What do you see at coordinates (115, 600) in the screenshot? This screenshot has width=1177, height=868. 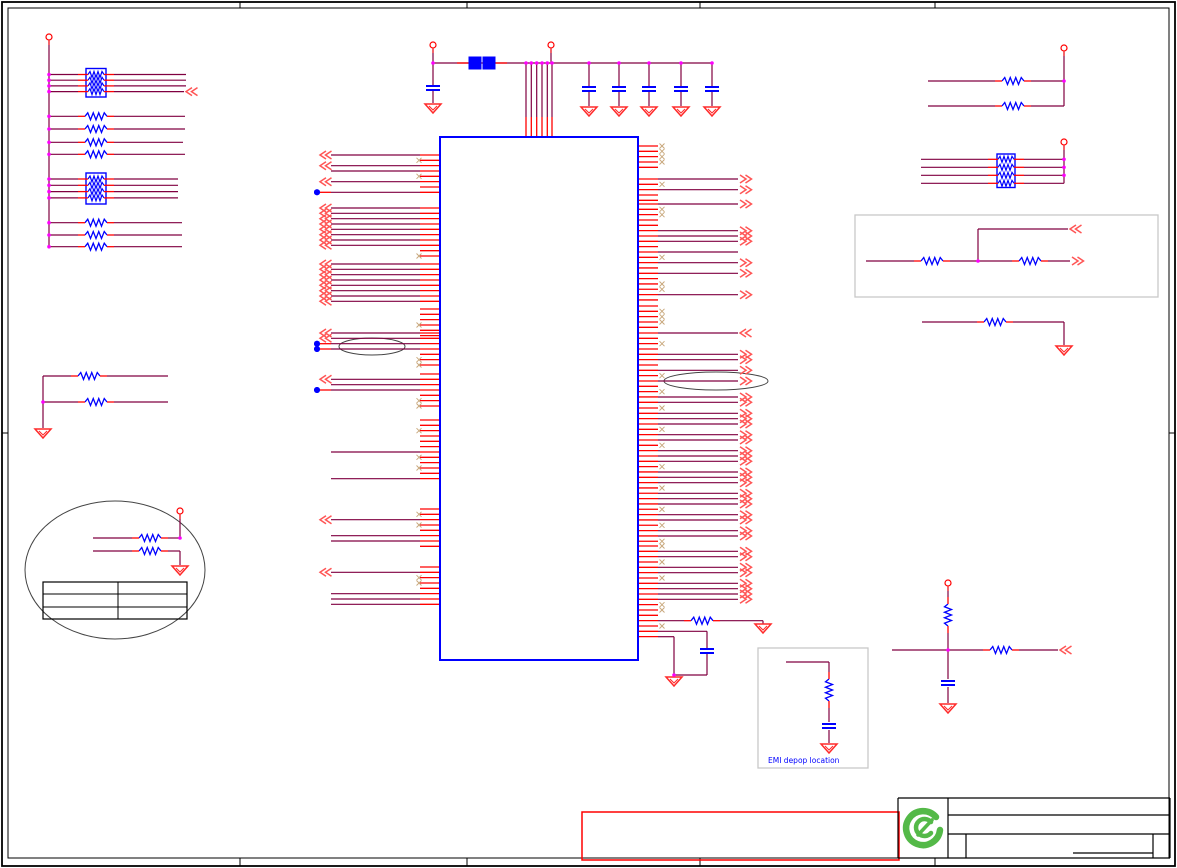 I see `notes-table` at bounding box center [115, 600].